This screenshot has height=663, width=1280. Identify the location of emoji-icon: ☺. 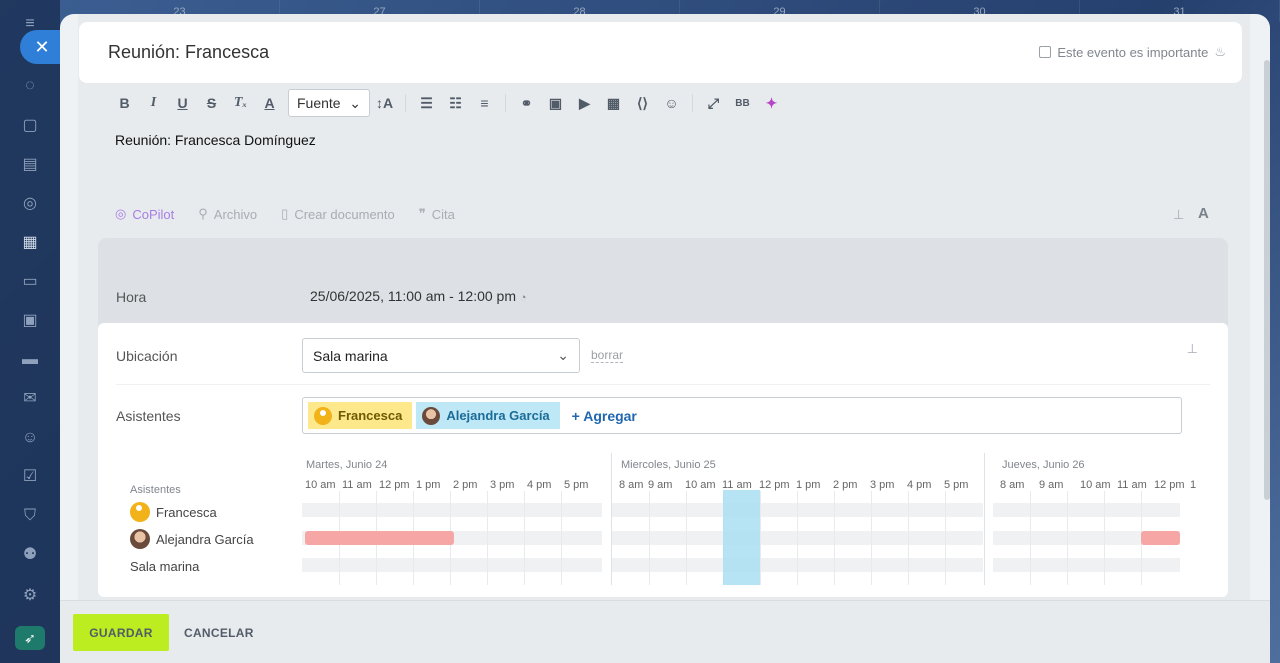
(671, 103).